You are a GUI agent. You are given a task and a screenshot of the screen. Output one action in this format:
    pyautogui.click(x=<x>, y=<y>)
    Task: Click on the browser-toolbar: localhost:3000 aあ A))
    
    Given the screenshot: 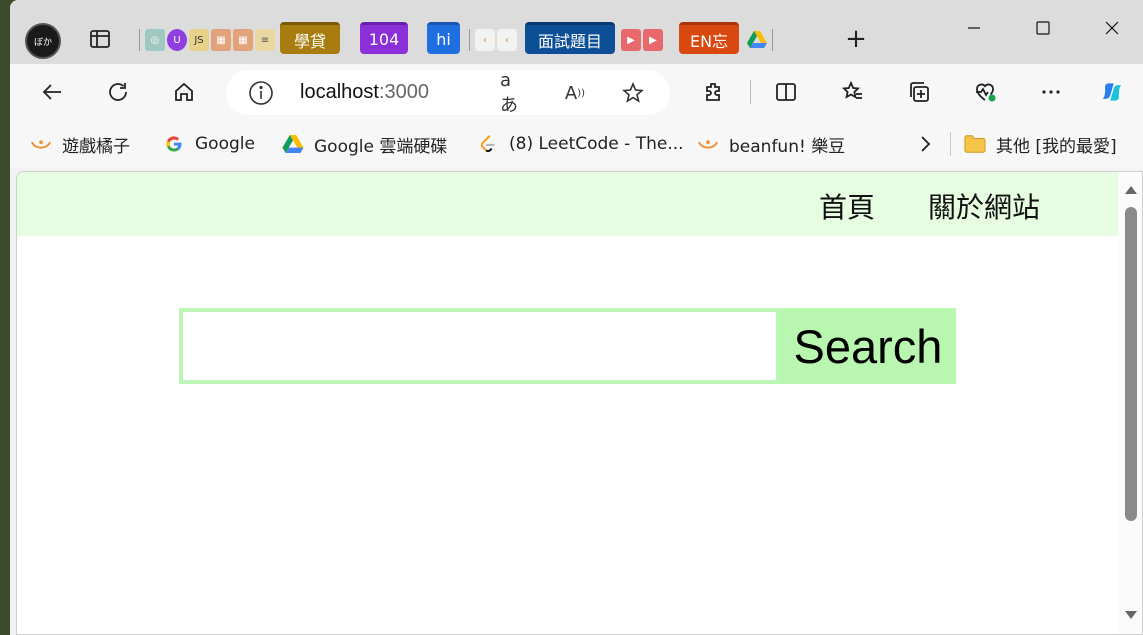 What is the action you would take?
    pyautogui.click(x=576, y=92)
    